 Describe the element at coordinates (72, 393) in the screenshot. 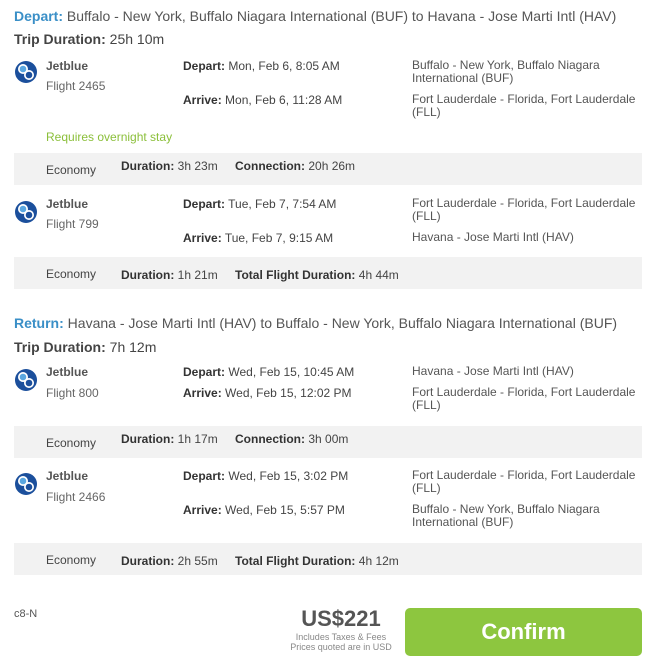

I see `flight-number: Flight 800` at that location.